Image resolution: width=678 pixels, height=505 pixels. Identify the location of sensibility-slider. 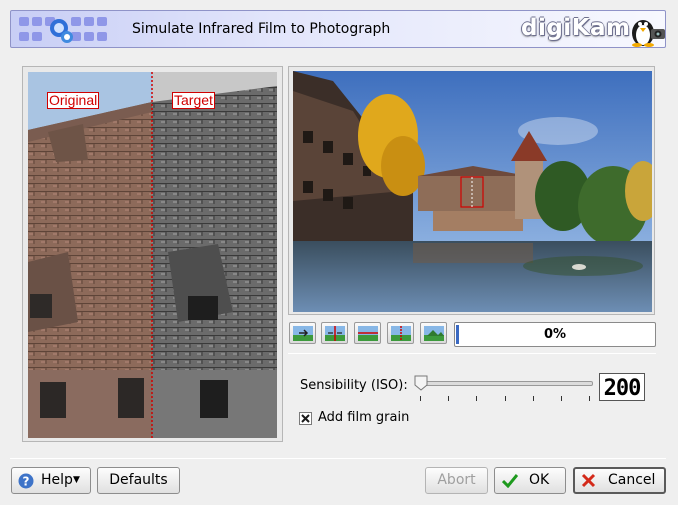
(506, 383).